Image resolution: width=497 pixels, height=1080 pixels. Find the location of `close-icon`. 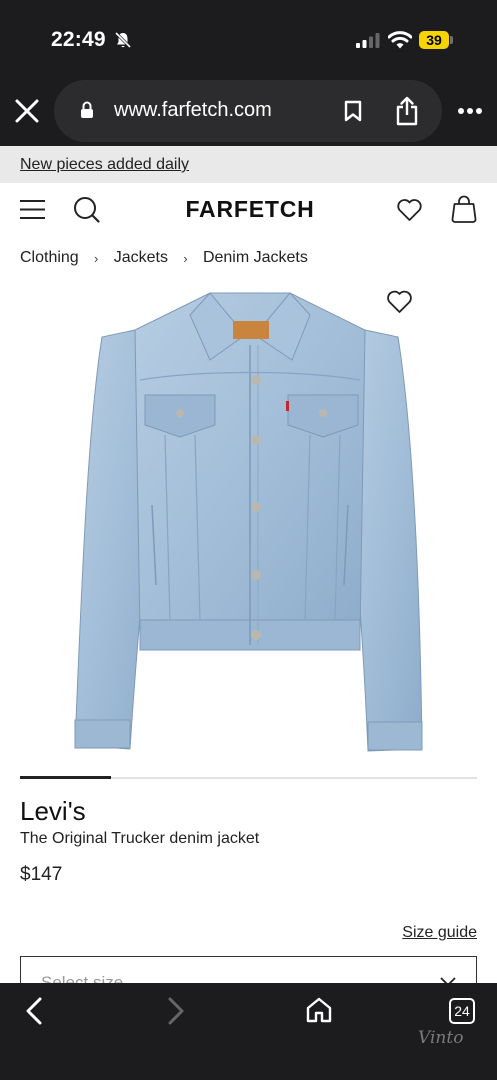

close-icon is located at coordinates (27, 111).